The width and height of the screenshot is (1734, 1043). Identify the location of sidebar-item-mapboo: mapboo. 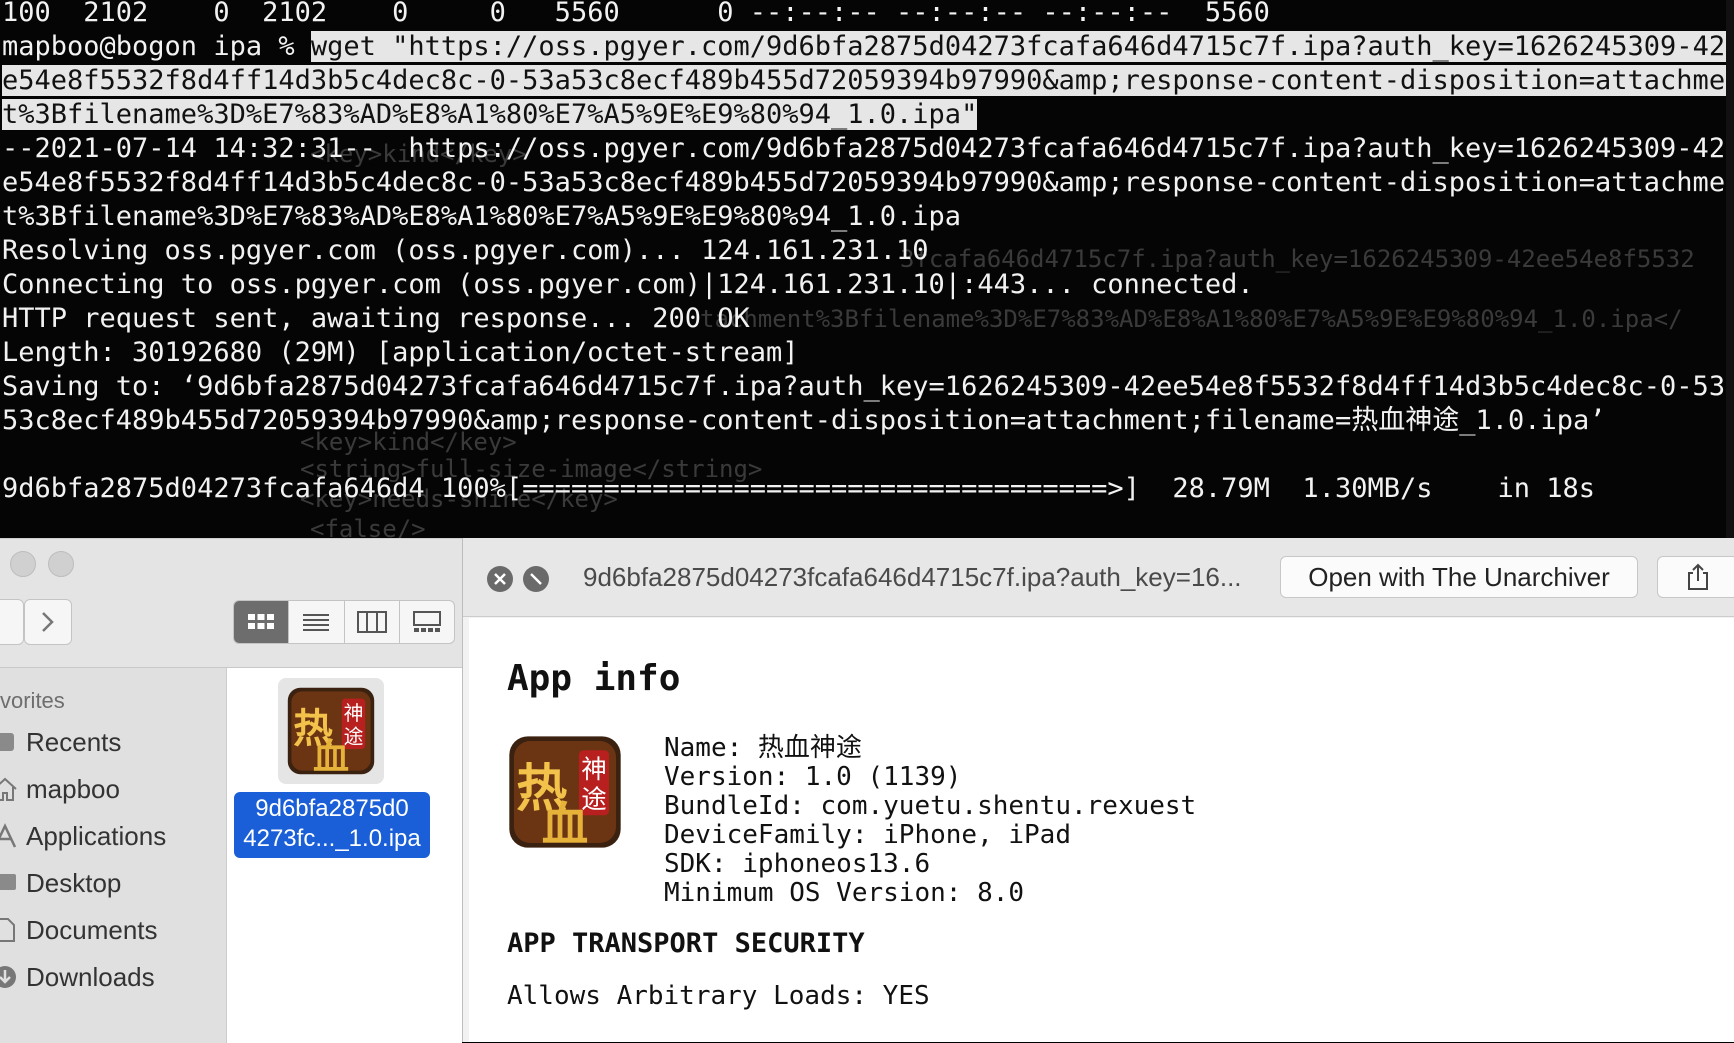
(60, 789).